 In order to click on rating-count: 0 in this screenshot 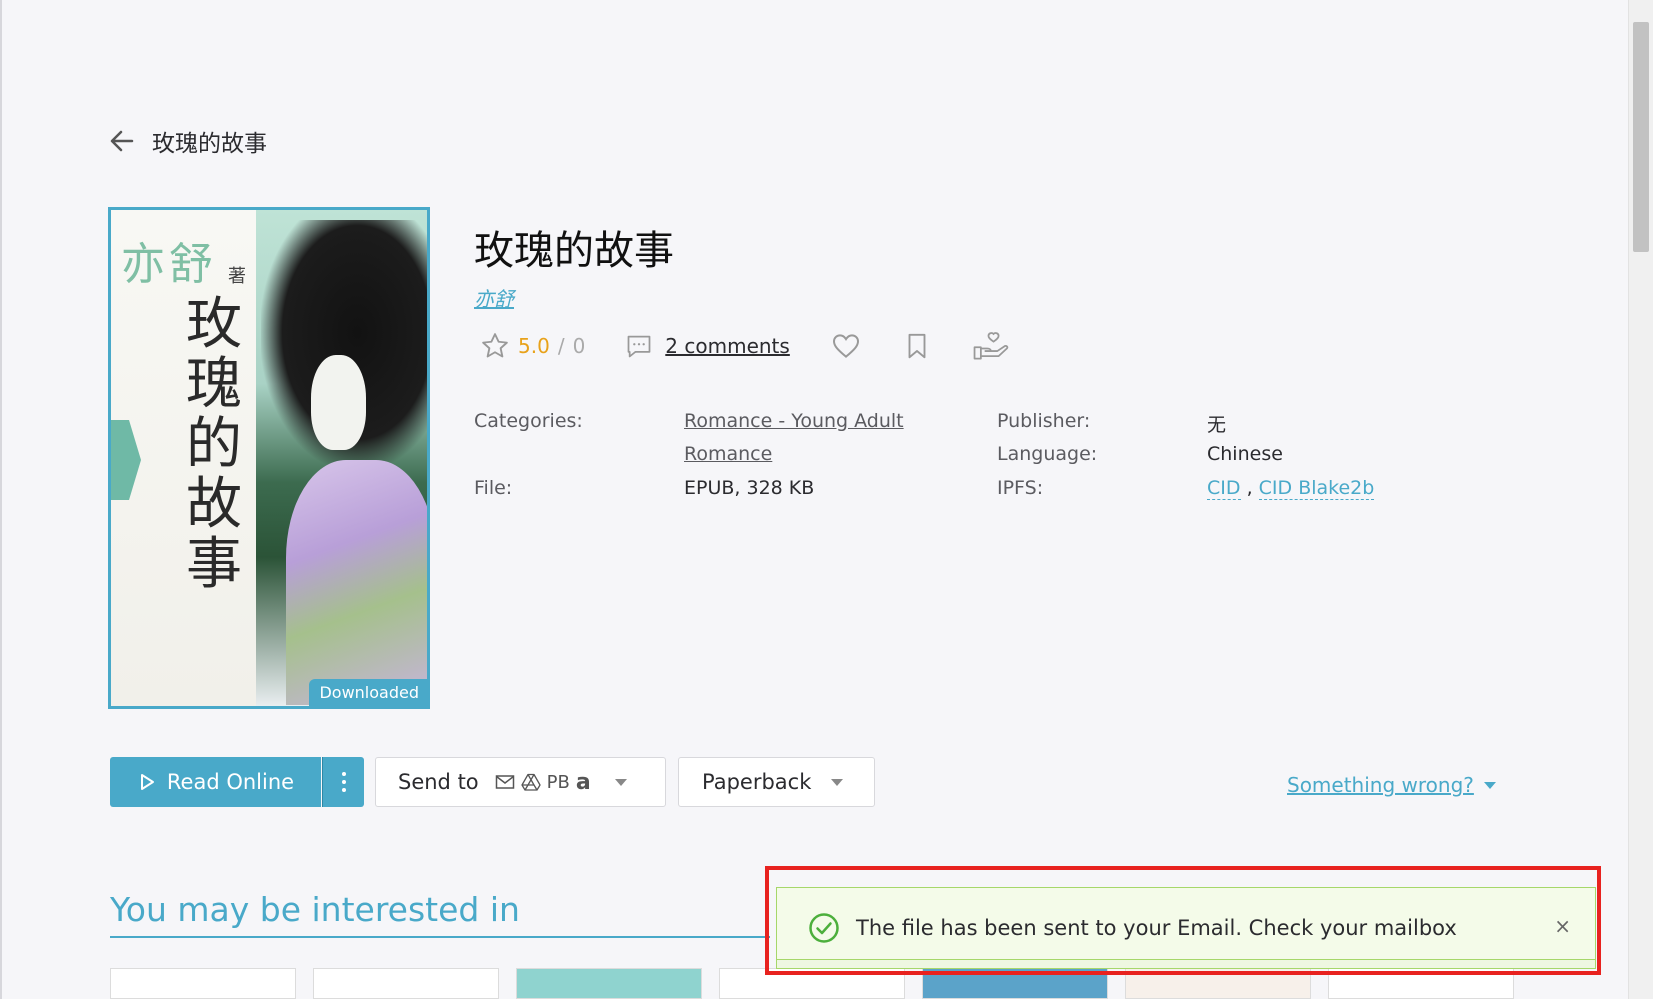, I will do `click(579, 346)`.